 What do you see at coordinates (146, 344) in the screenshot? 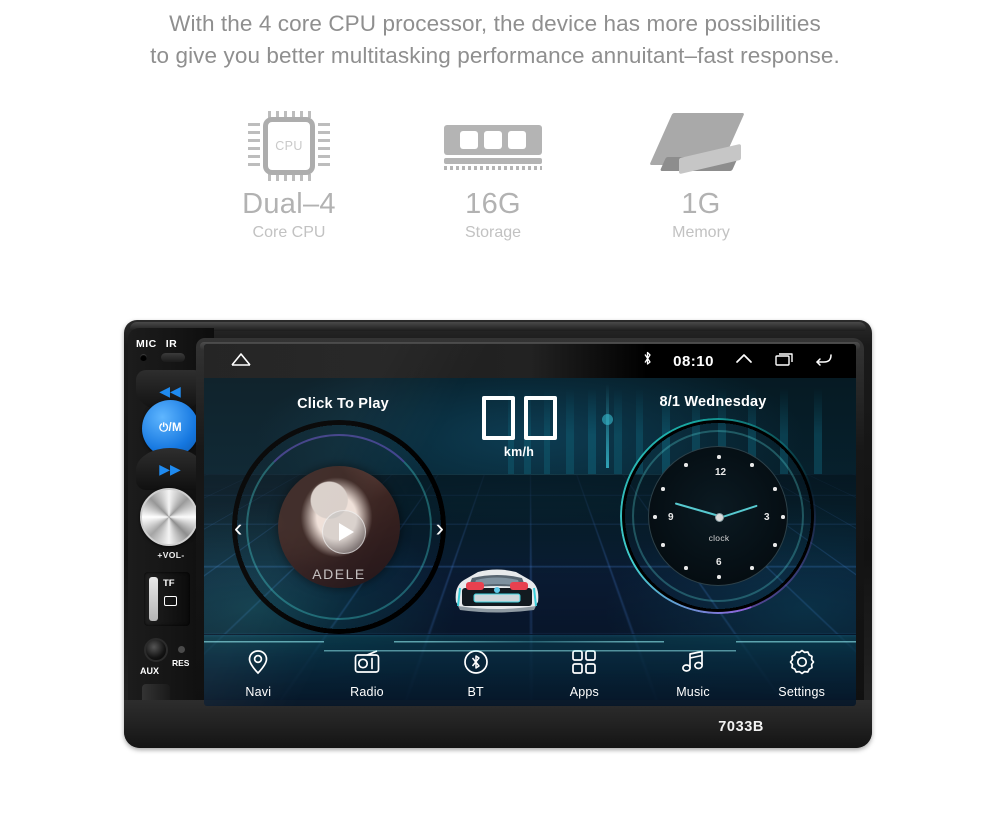
I see `mic-label: MIC` at bounding box center [146, 344].